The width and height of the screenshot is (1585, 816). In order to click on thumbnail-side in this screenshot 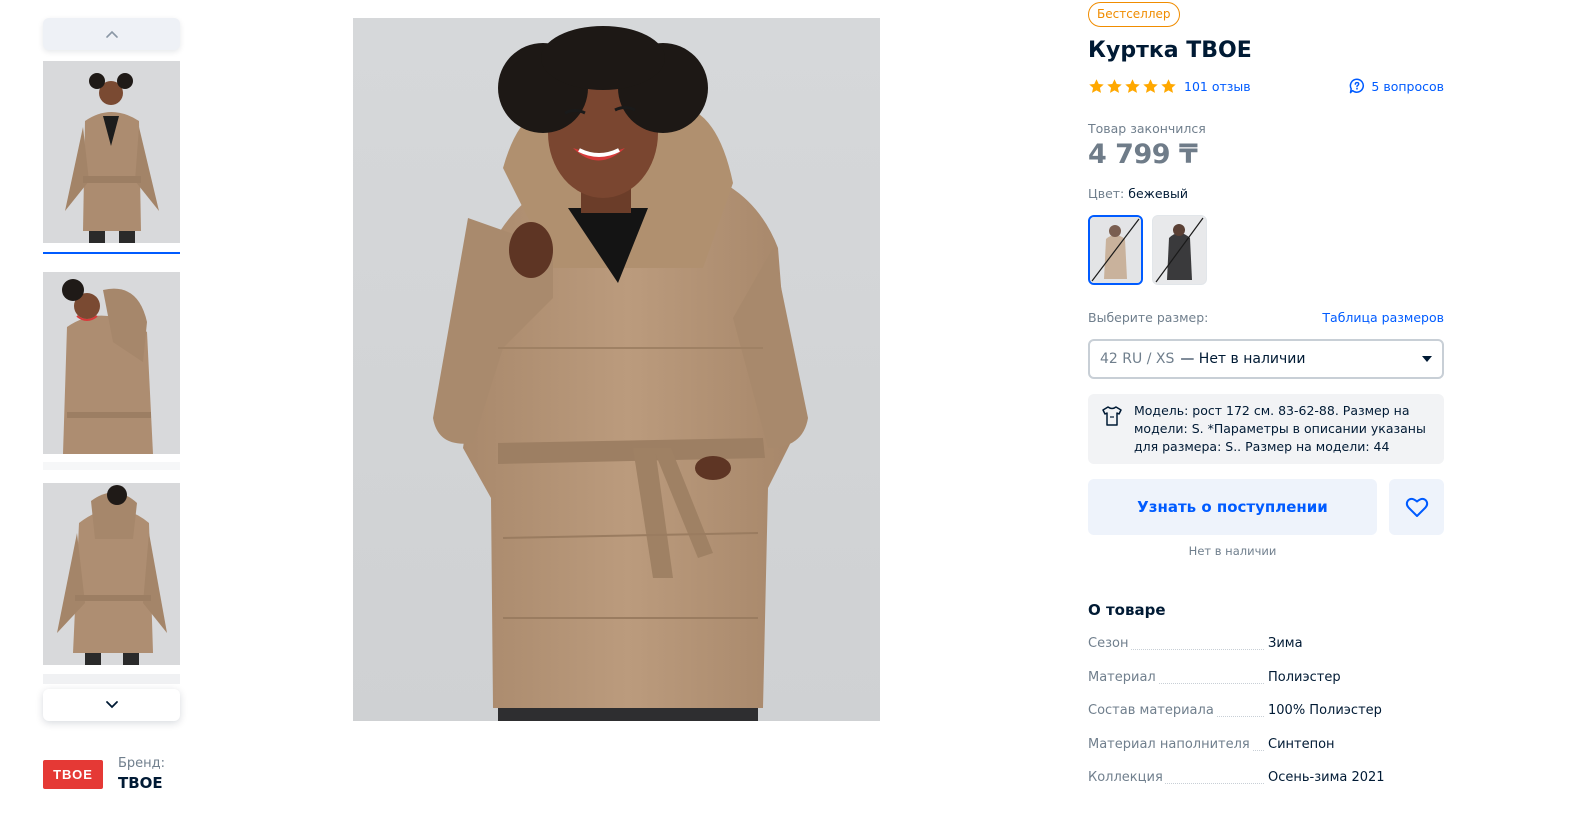, I will do `click(111, 363)`.